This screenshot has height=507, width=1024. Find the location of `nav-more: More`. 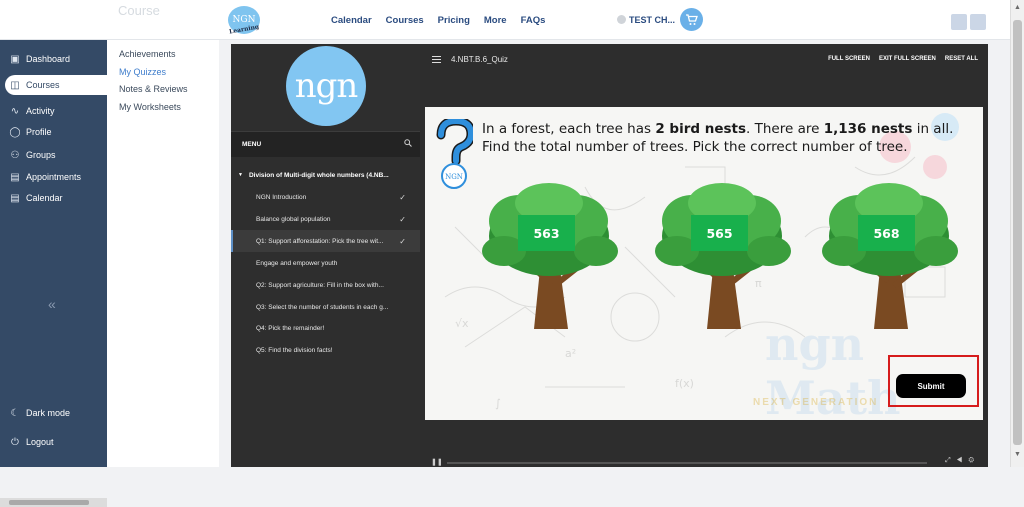

nav-more: More is located at coordinates (495, 20).